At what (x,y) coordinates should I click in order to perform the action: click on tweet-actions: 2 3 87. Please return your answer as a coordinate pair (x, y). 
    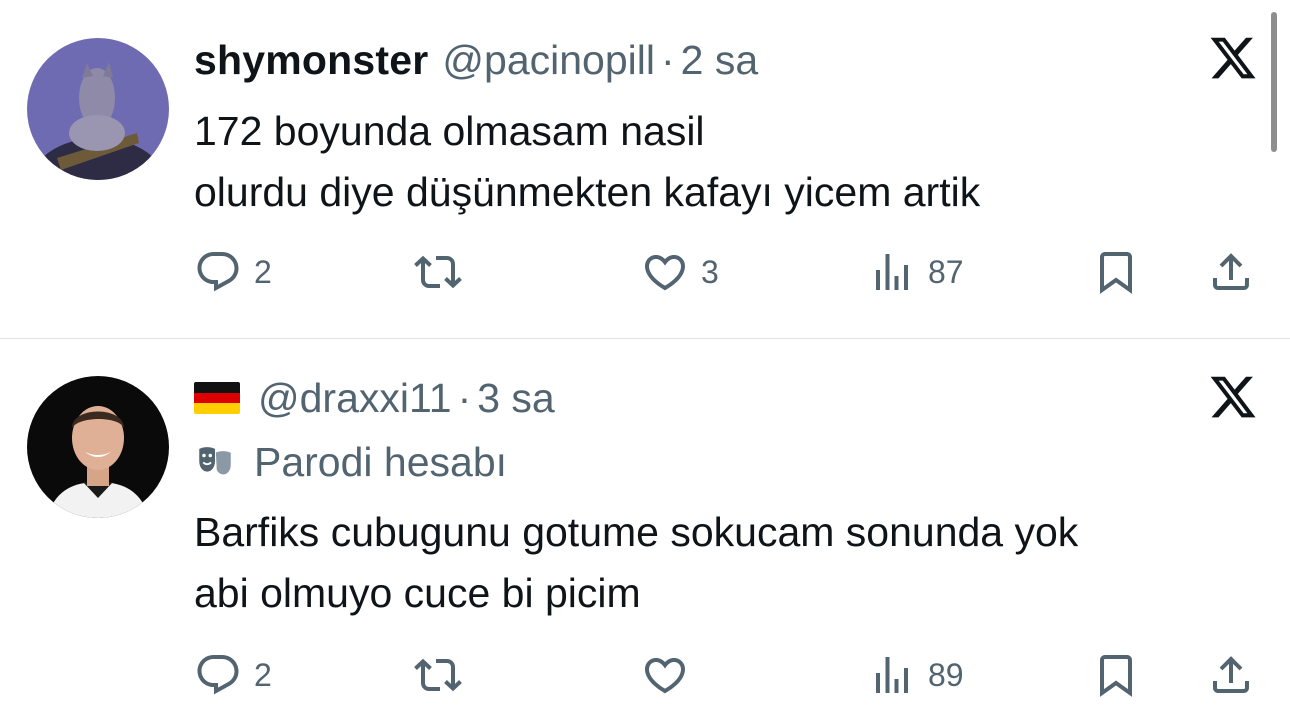
    Looking at the image, I should click on (645, 272).